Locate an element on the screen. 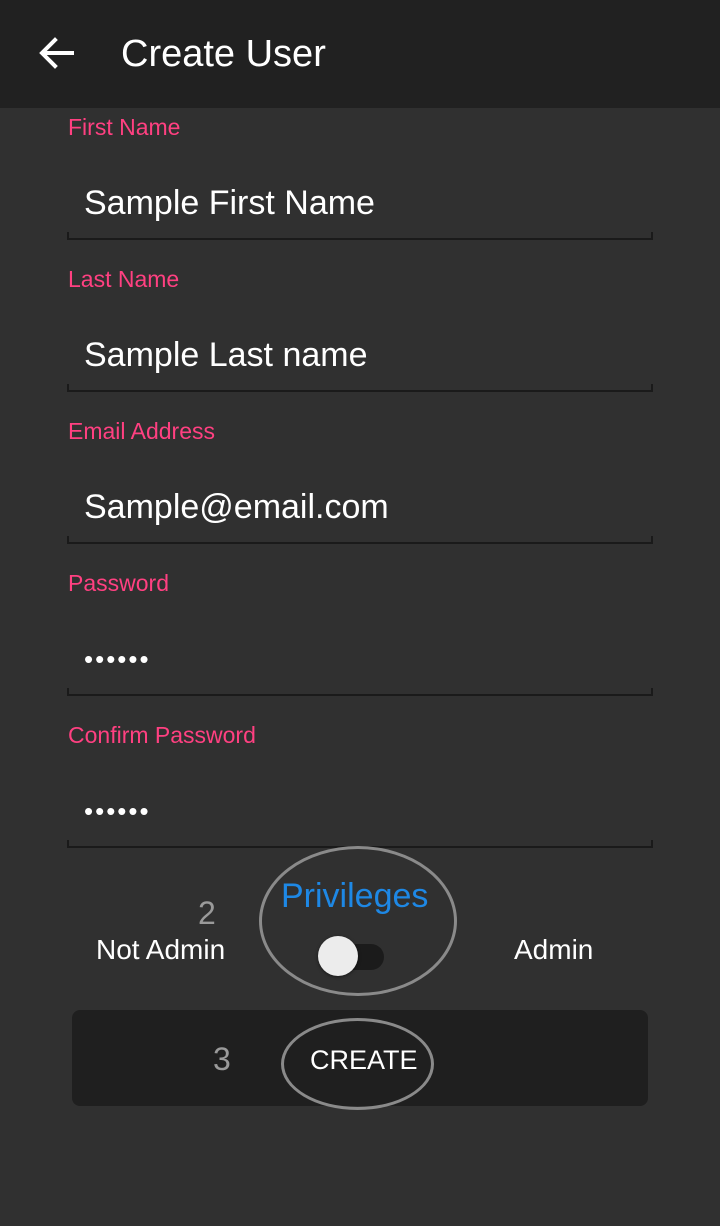 This screenshot has width=720, height=1226. page-title: Create User is located at coordinates (223, 54).